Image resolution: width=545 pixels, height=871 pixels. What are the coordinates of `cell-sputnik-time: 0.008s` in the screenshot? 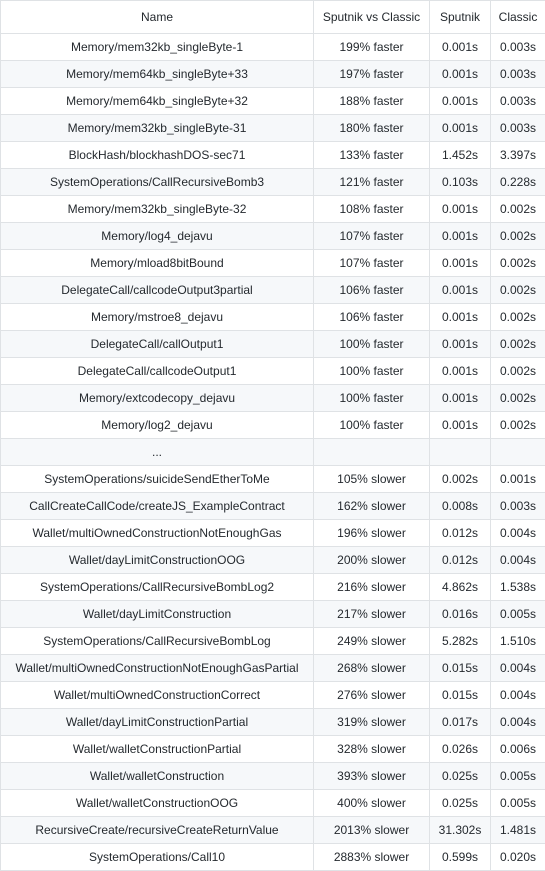 It's located at (460, 506).